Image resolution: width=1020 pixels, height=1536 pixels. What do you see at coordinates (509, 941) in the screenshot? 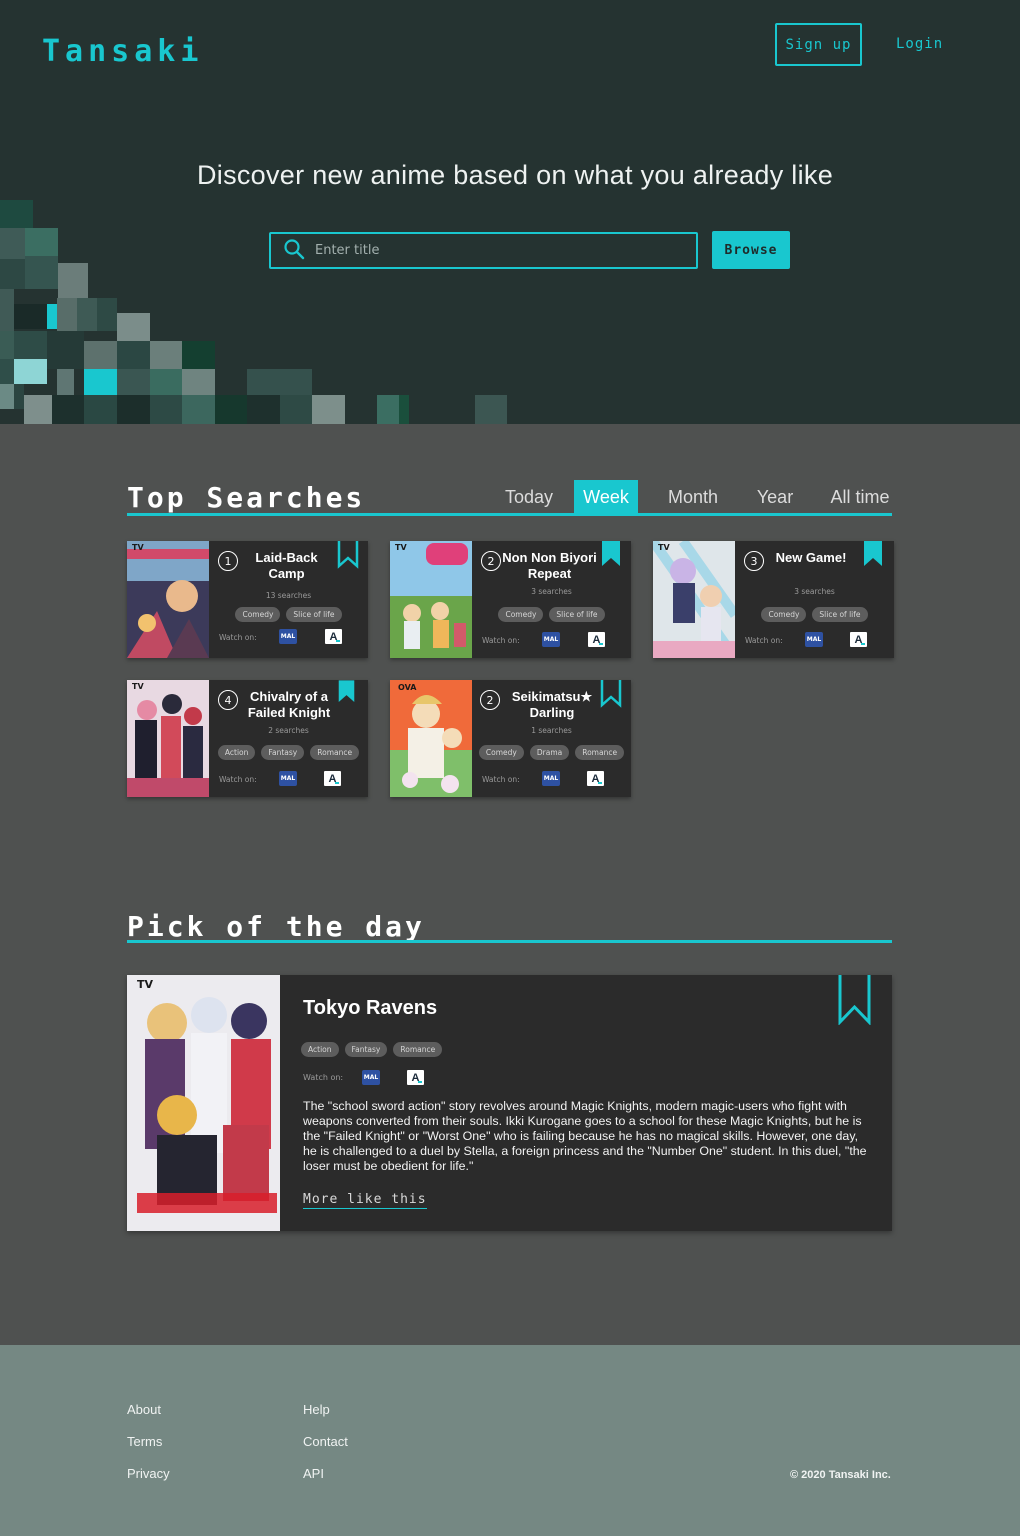
I see `pick-underline` at bounding box center [509, 941].